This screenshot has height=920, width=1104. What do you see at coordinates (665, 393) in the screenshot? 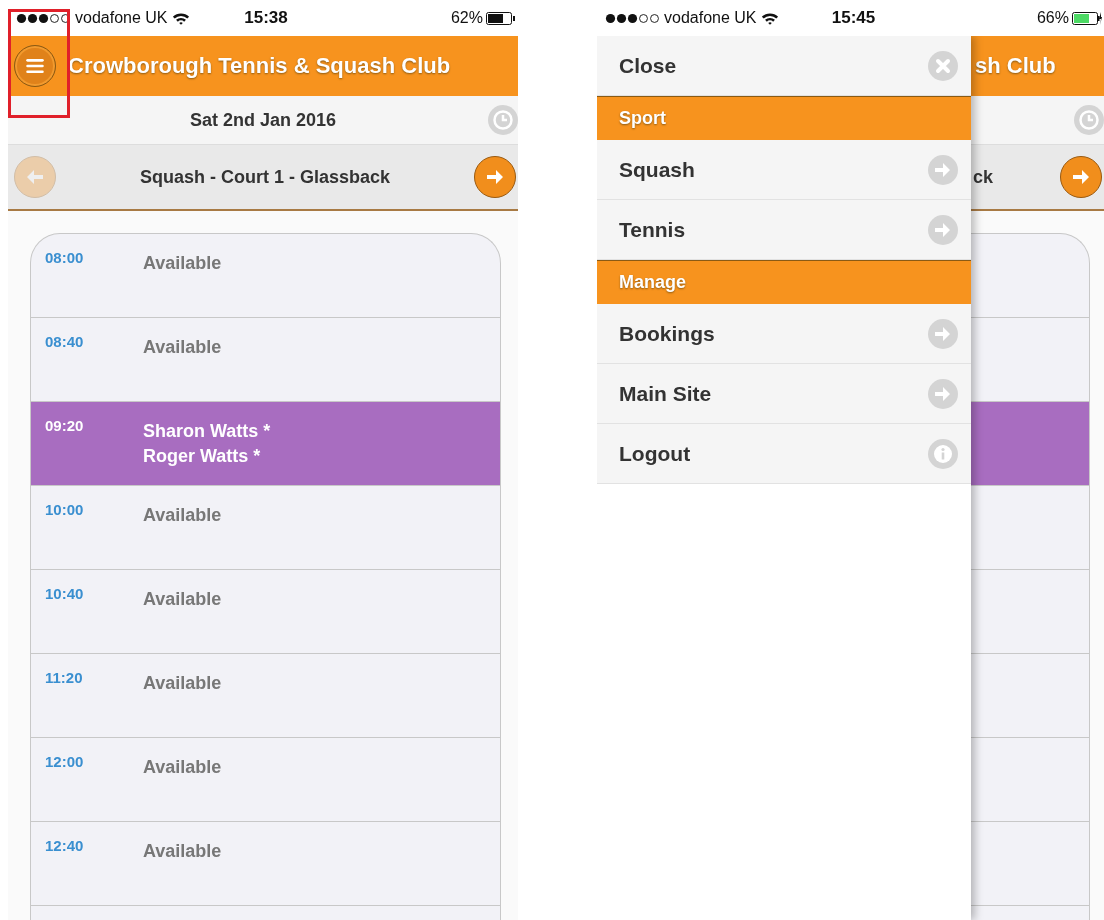
I see `menu-item-label: Main Site` at bounding box center [665, 393].